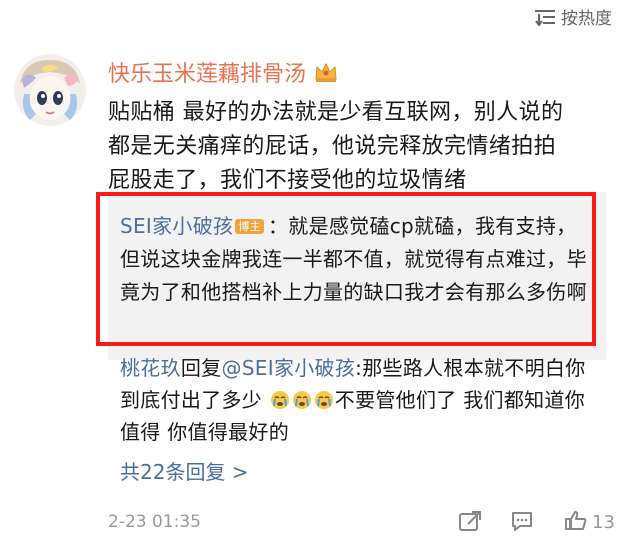  What do you see at coordinates (289, 368) in the screenshot?
I see `reply-target: @SEI家小破孩` at bounding box center [289, 368].